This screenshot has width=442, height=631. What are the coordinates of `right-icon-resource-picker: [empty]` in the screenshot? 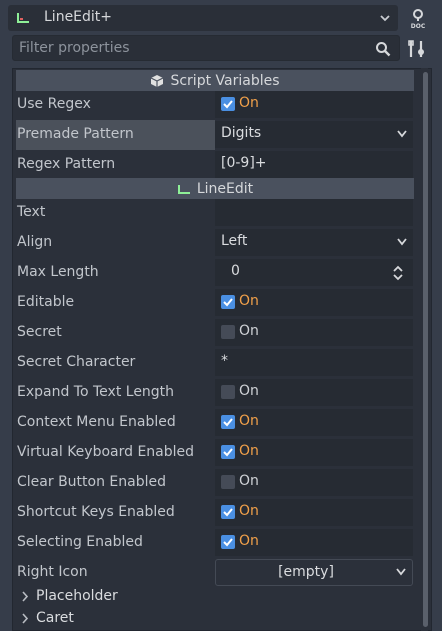 It's located at (314, 572).